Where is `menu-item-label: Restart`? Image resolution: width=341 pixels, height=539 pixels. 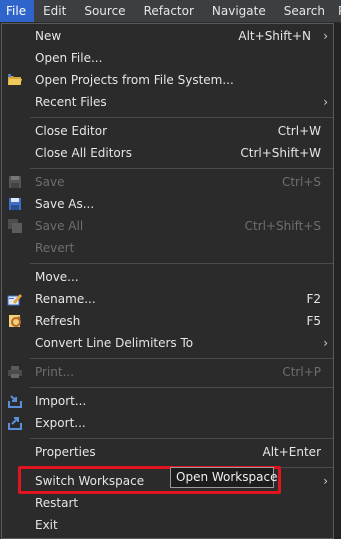
menu-item-label: Restart is located at coordinates (57, 503).